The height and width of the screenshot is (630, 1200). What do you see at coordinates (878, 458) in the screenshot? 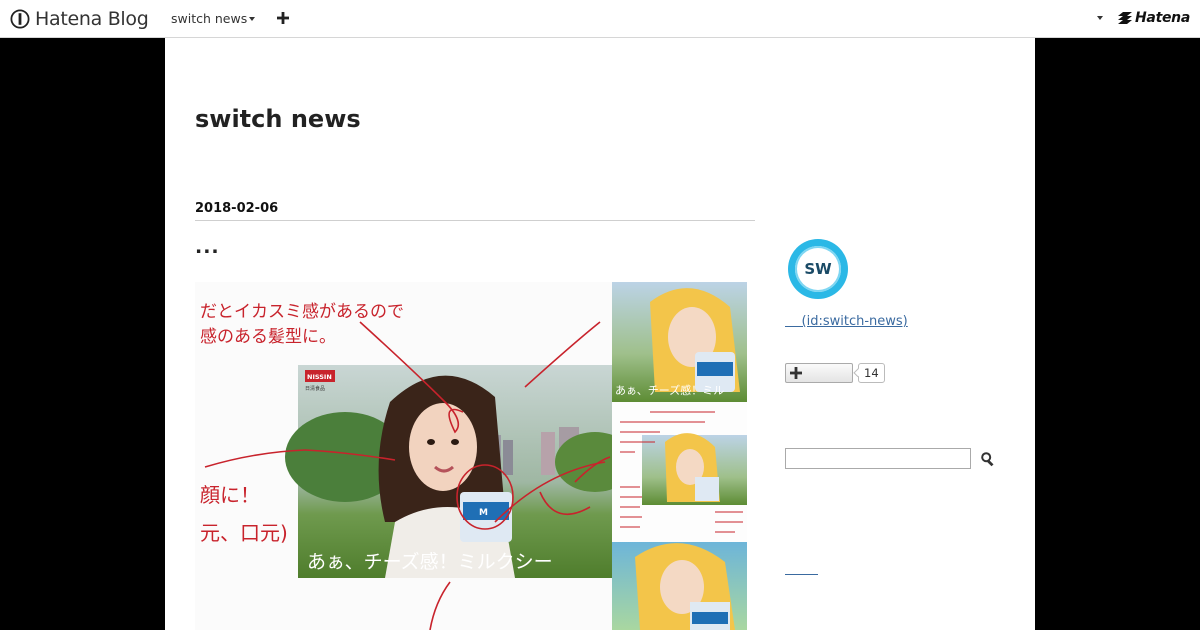
I see `blog-search-input` at bounding box center [878, 458].